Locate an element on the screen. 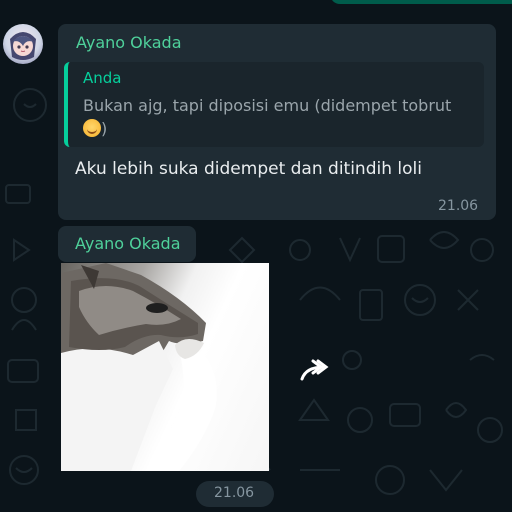 The width and height of the screenshot is (512, 512). anime-avatar-icon is located at coordinates (23, 46).